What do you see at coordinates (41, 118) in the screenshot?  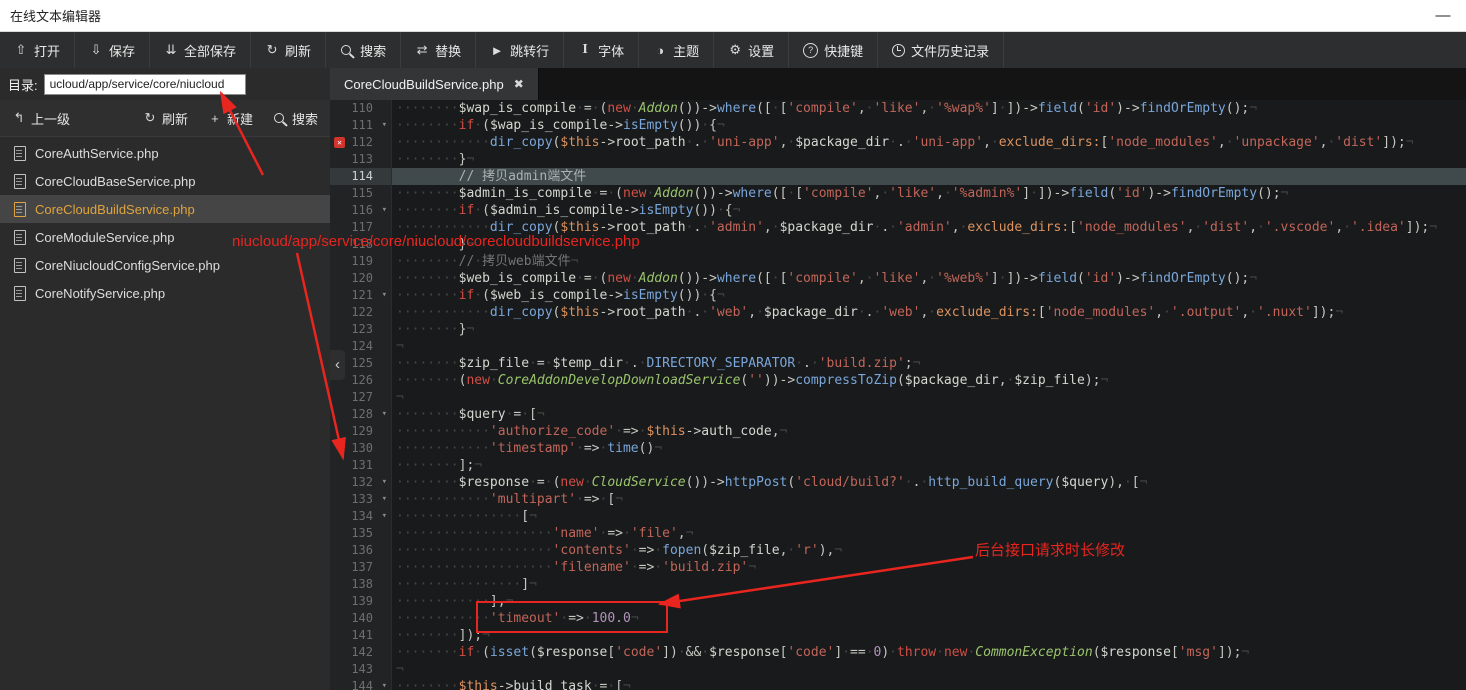 I see `up-level-button: ↰ 上一级` at bounding box center [41, 118].